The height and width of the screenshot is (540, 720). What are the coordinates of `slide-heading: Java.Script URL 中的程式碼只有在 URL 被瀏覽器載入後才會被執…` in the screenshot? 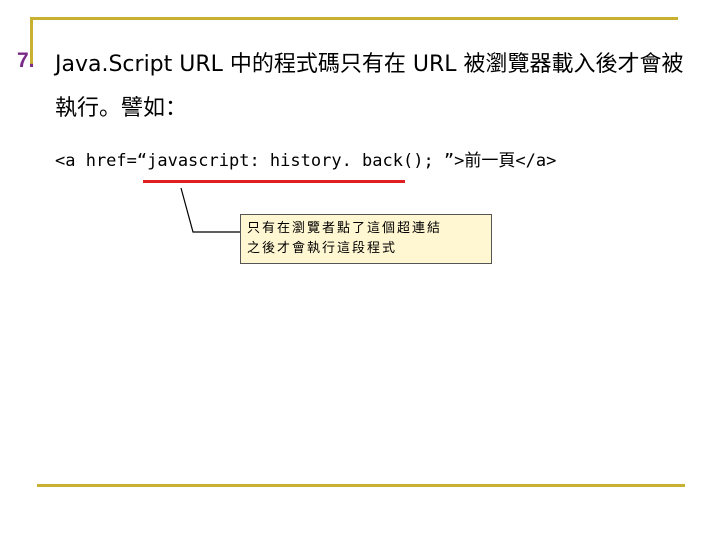 It's located at (369, 86).